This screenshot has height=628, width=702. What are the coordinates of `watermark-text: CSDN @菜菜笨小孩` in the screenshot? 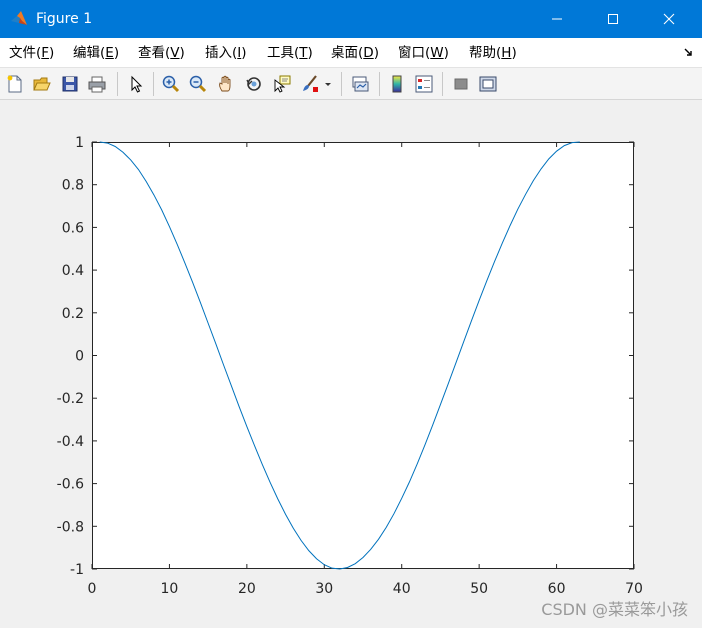 It's located at (614, 609).